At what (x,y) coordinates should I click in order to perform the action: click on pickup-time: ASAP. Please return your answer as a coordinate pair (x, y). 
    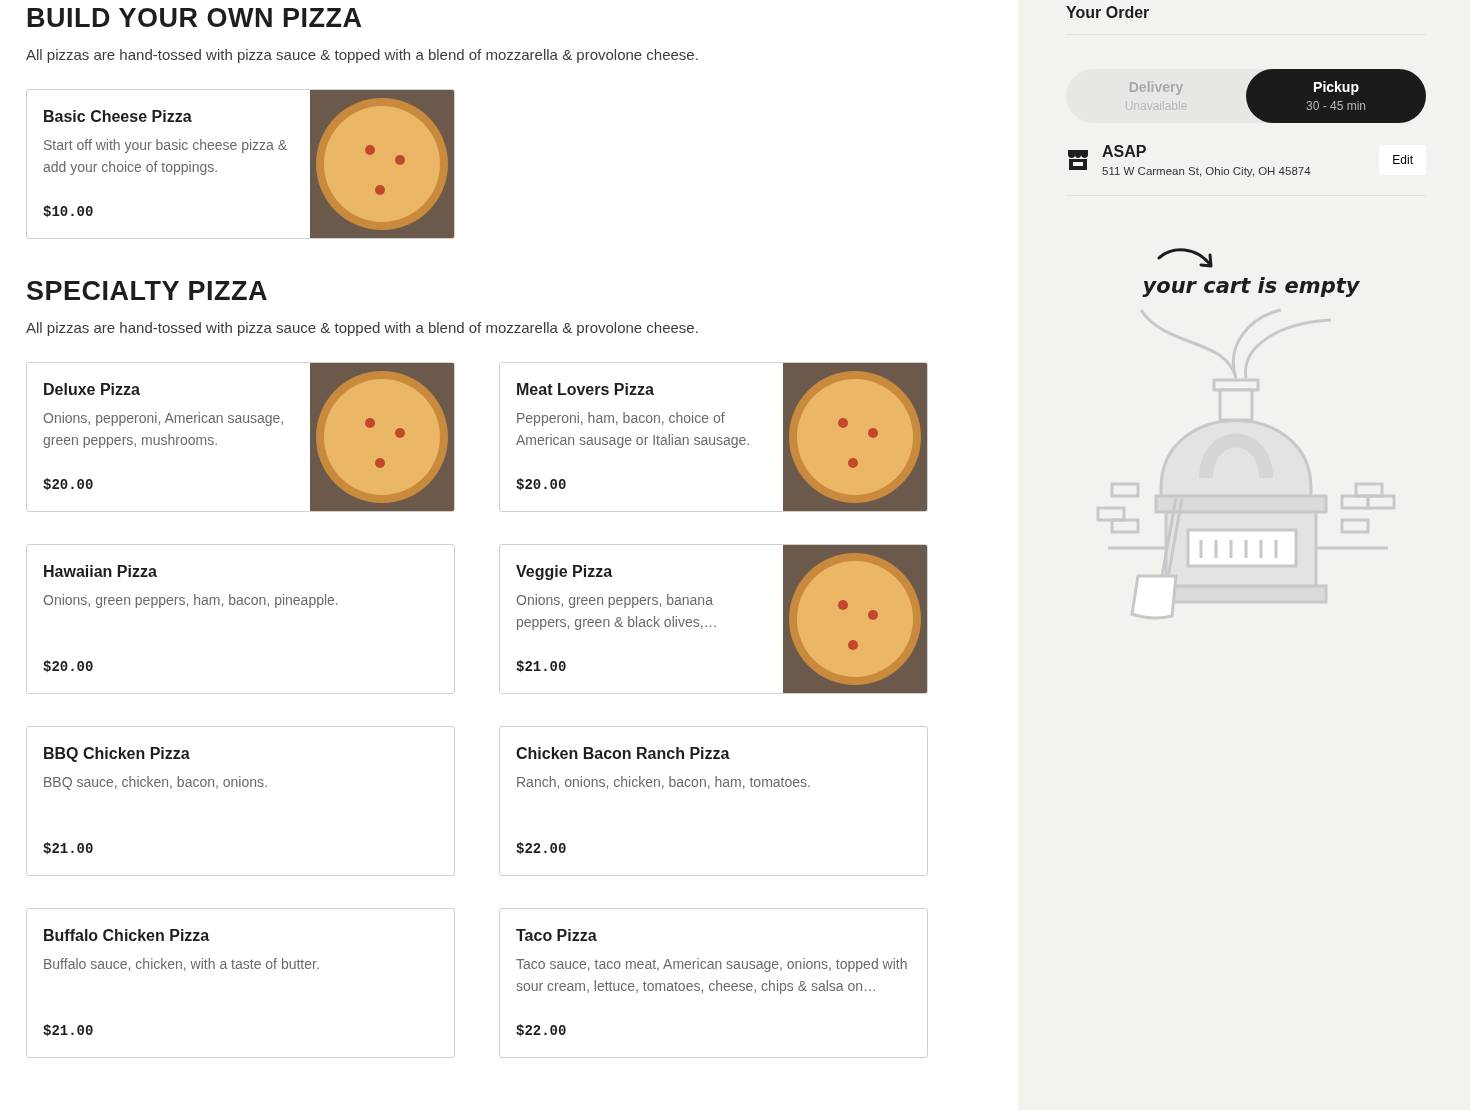
    Looking at the image, I should click on (1125, 152).